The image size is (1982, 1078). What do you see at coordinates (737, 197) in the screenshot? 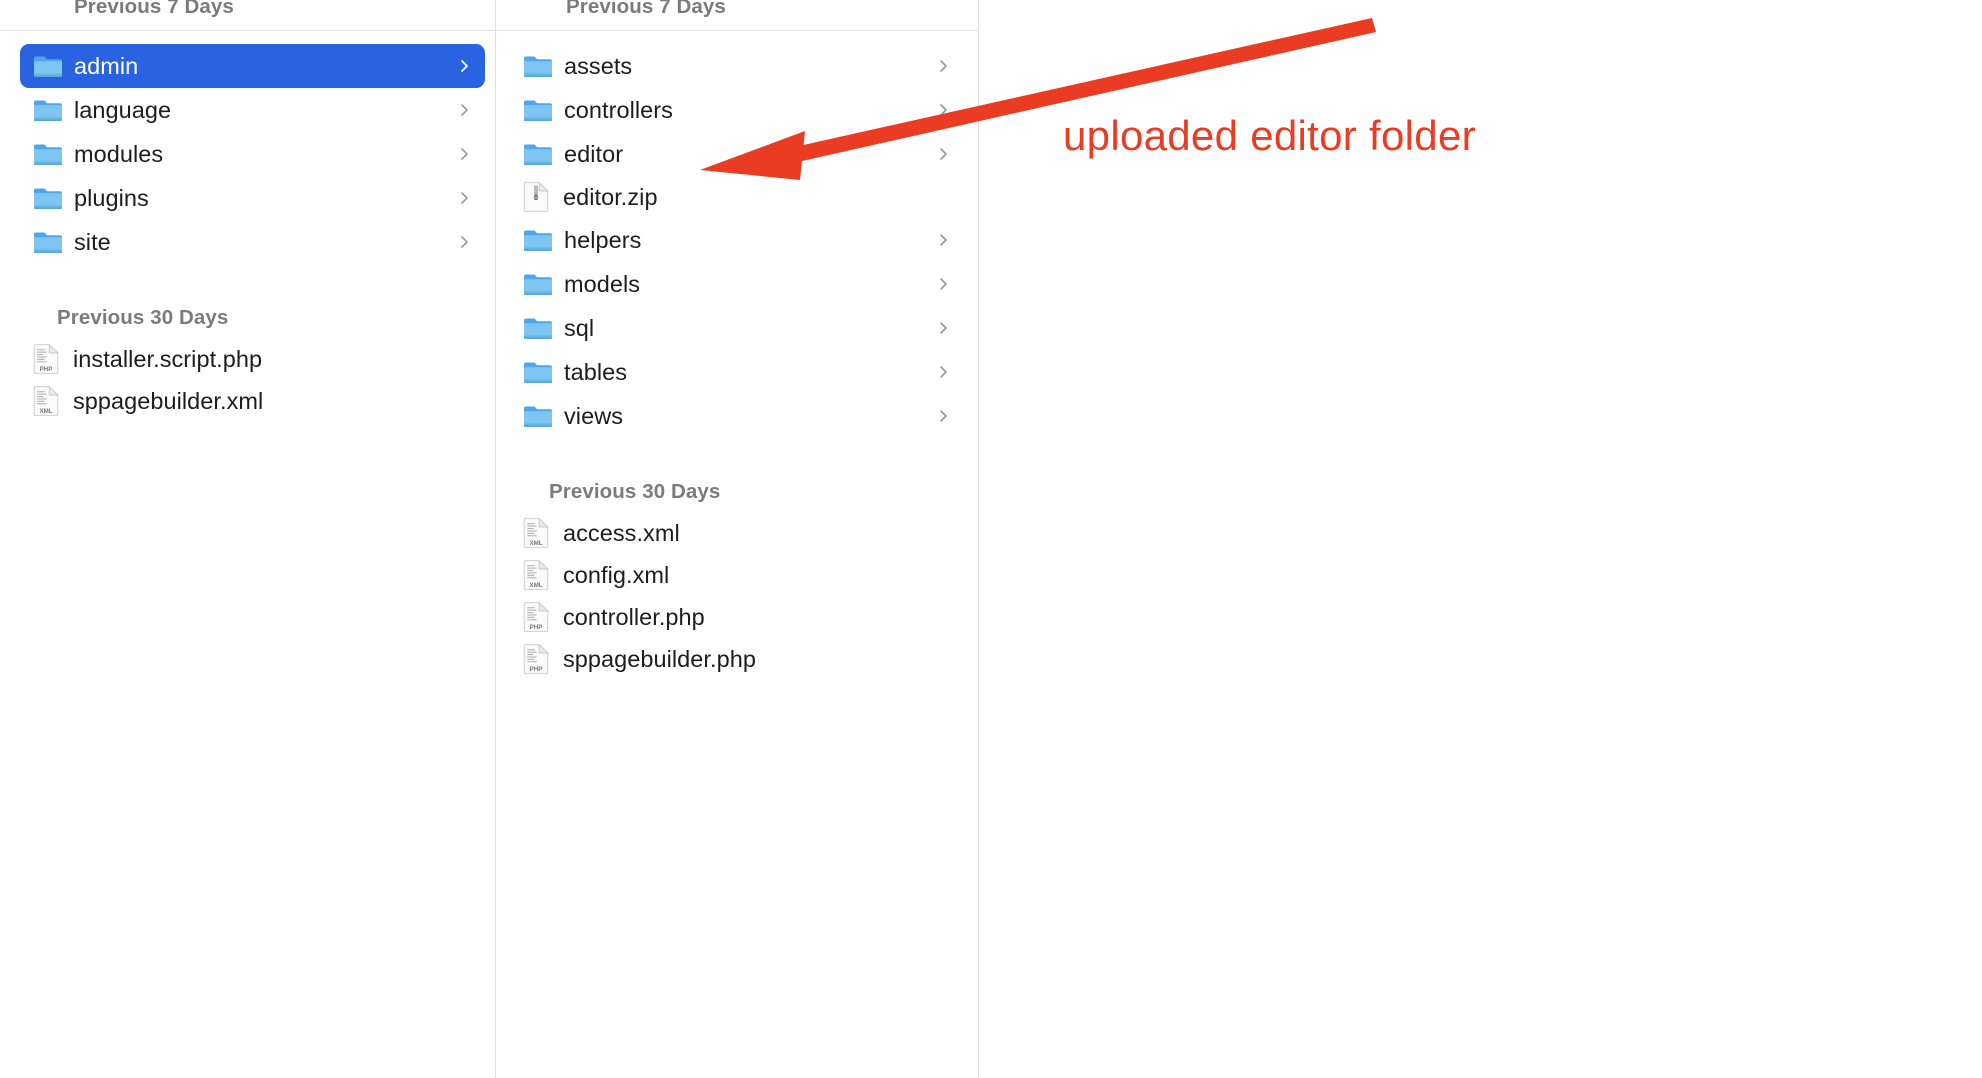
I see `list-item-editor-zip: editor.zip` at bounding box center [737, 197].